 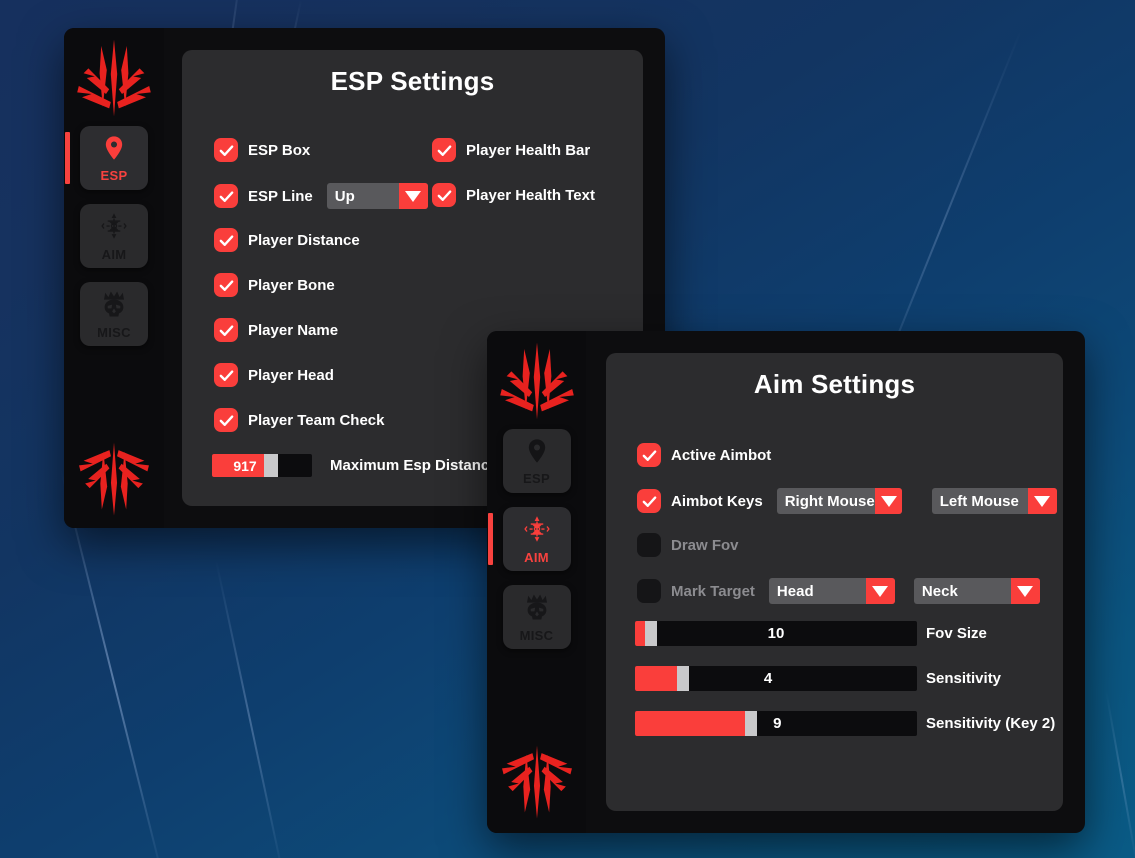 I want to click on dropdown-aimbot-key-2: Left Mouse, so click(x=994, y=501).